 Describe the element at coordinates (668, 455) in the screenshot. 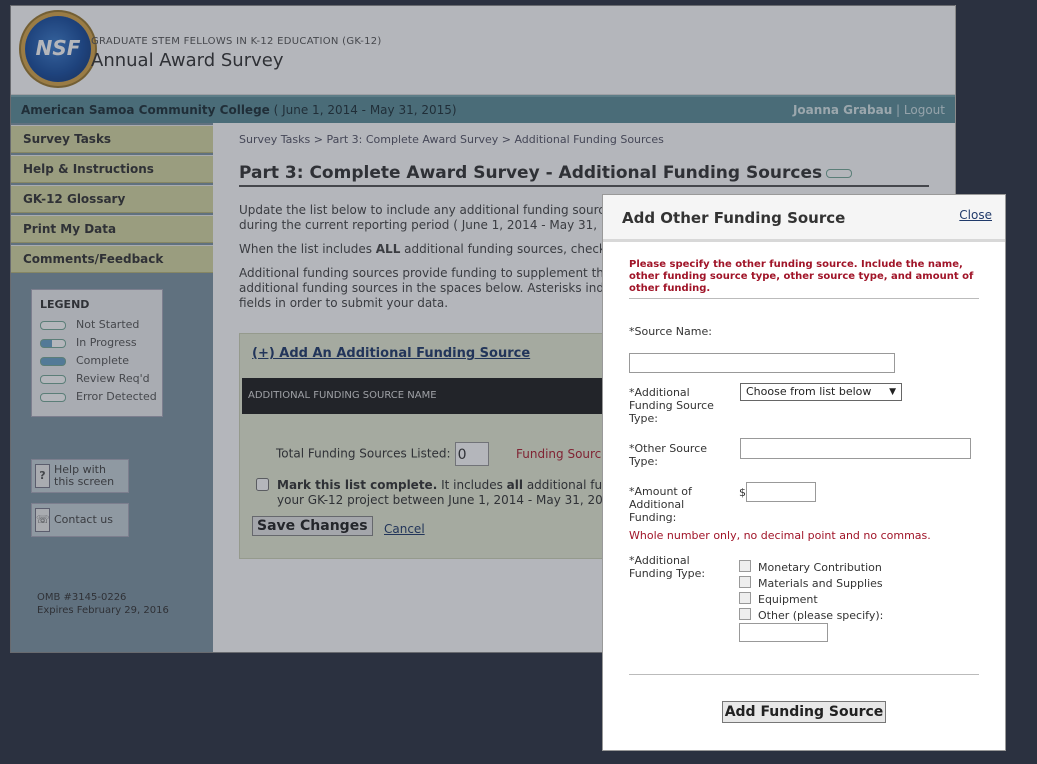

I see `other-source-type-label: *Other Source Type:` at that location.